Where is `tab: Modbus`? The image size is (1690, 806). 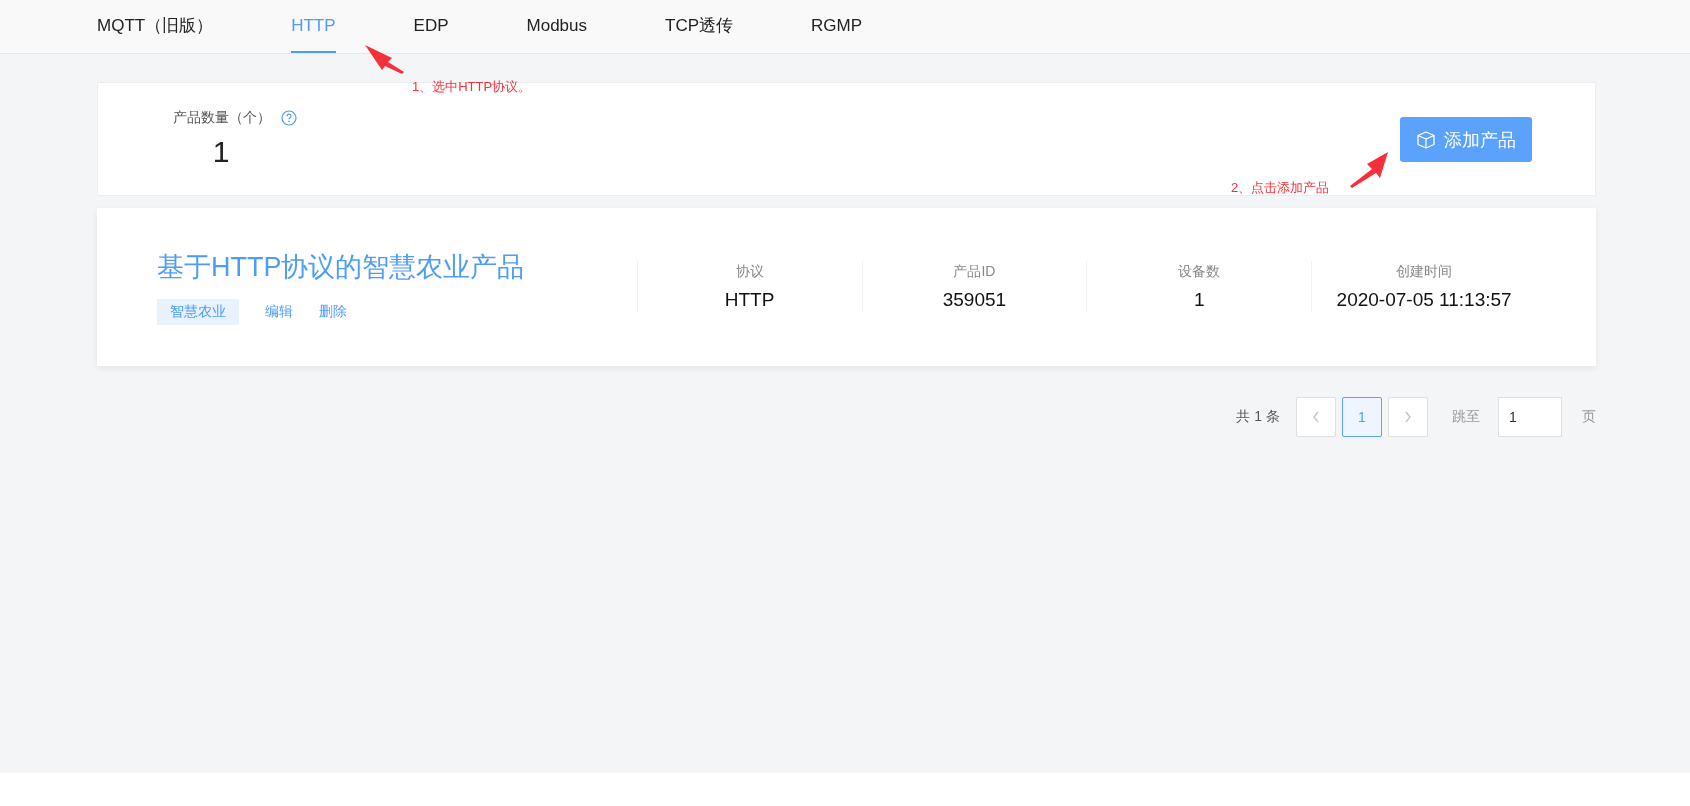
tab: Modbus is located at coordinates (556, 26).